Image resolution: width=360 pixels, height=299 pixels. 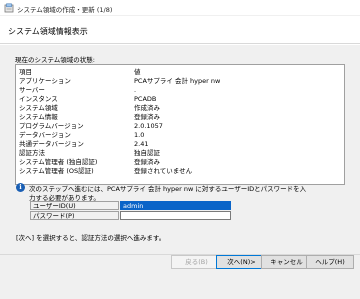 What do you see at coordinates (163, 171) in the screenshot?
I see `status-value: 登録されていません` at bounding box center [163, 171].